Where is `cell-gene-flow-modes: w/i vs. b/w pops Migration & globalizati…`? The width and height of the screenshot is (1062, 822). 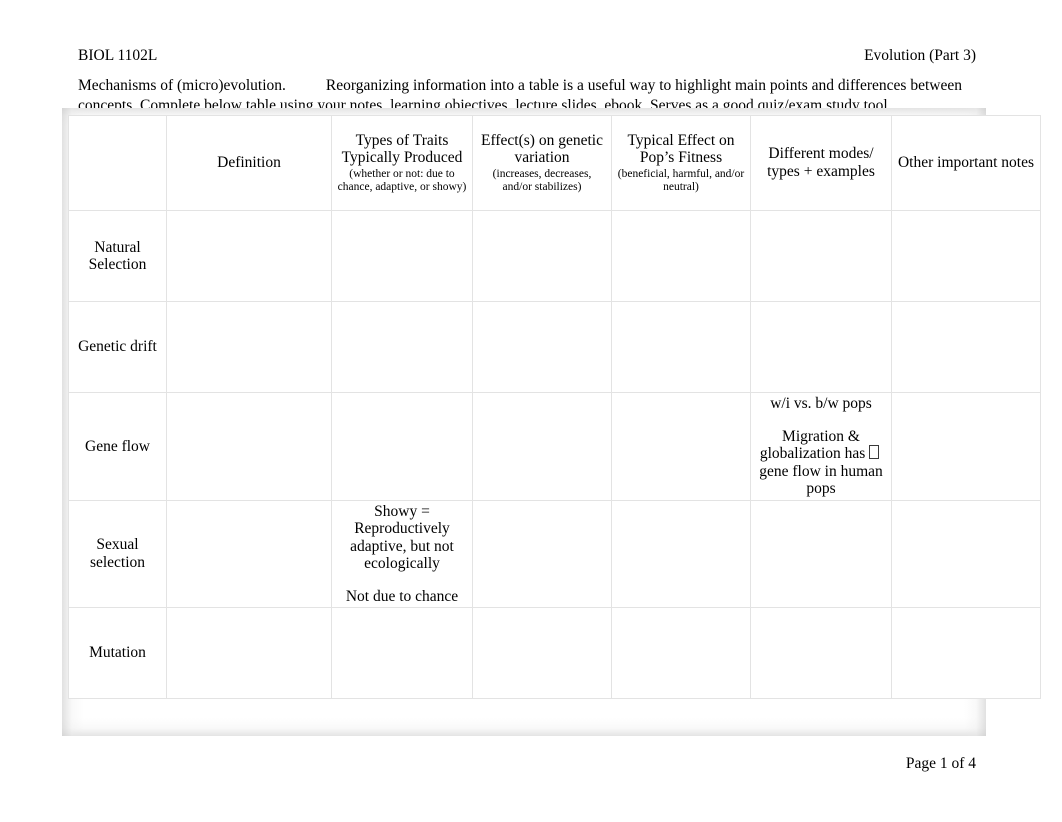 cell-gene-flow-modes: w/i vs. b/w pops Migration & globalizati… is located at coordinates (821, 446).